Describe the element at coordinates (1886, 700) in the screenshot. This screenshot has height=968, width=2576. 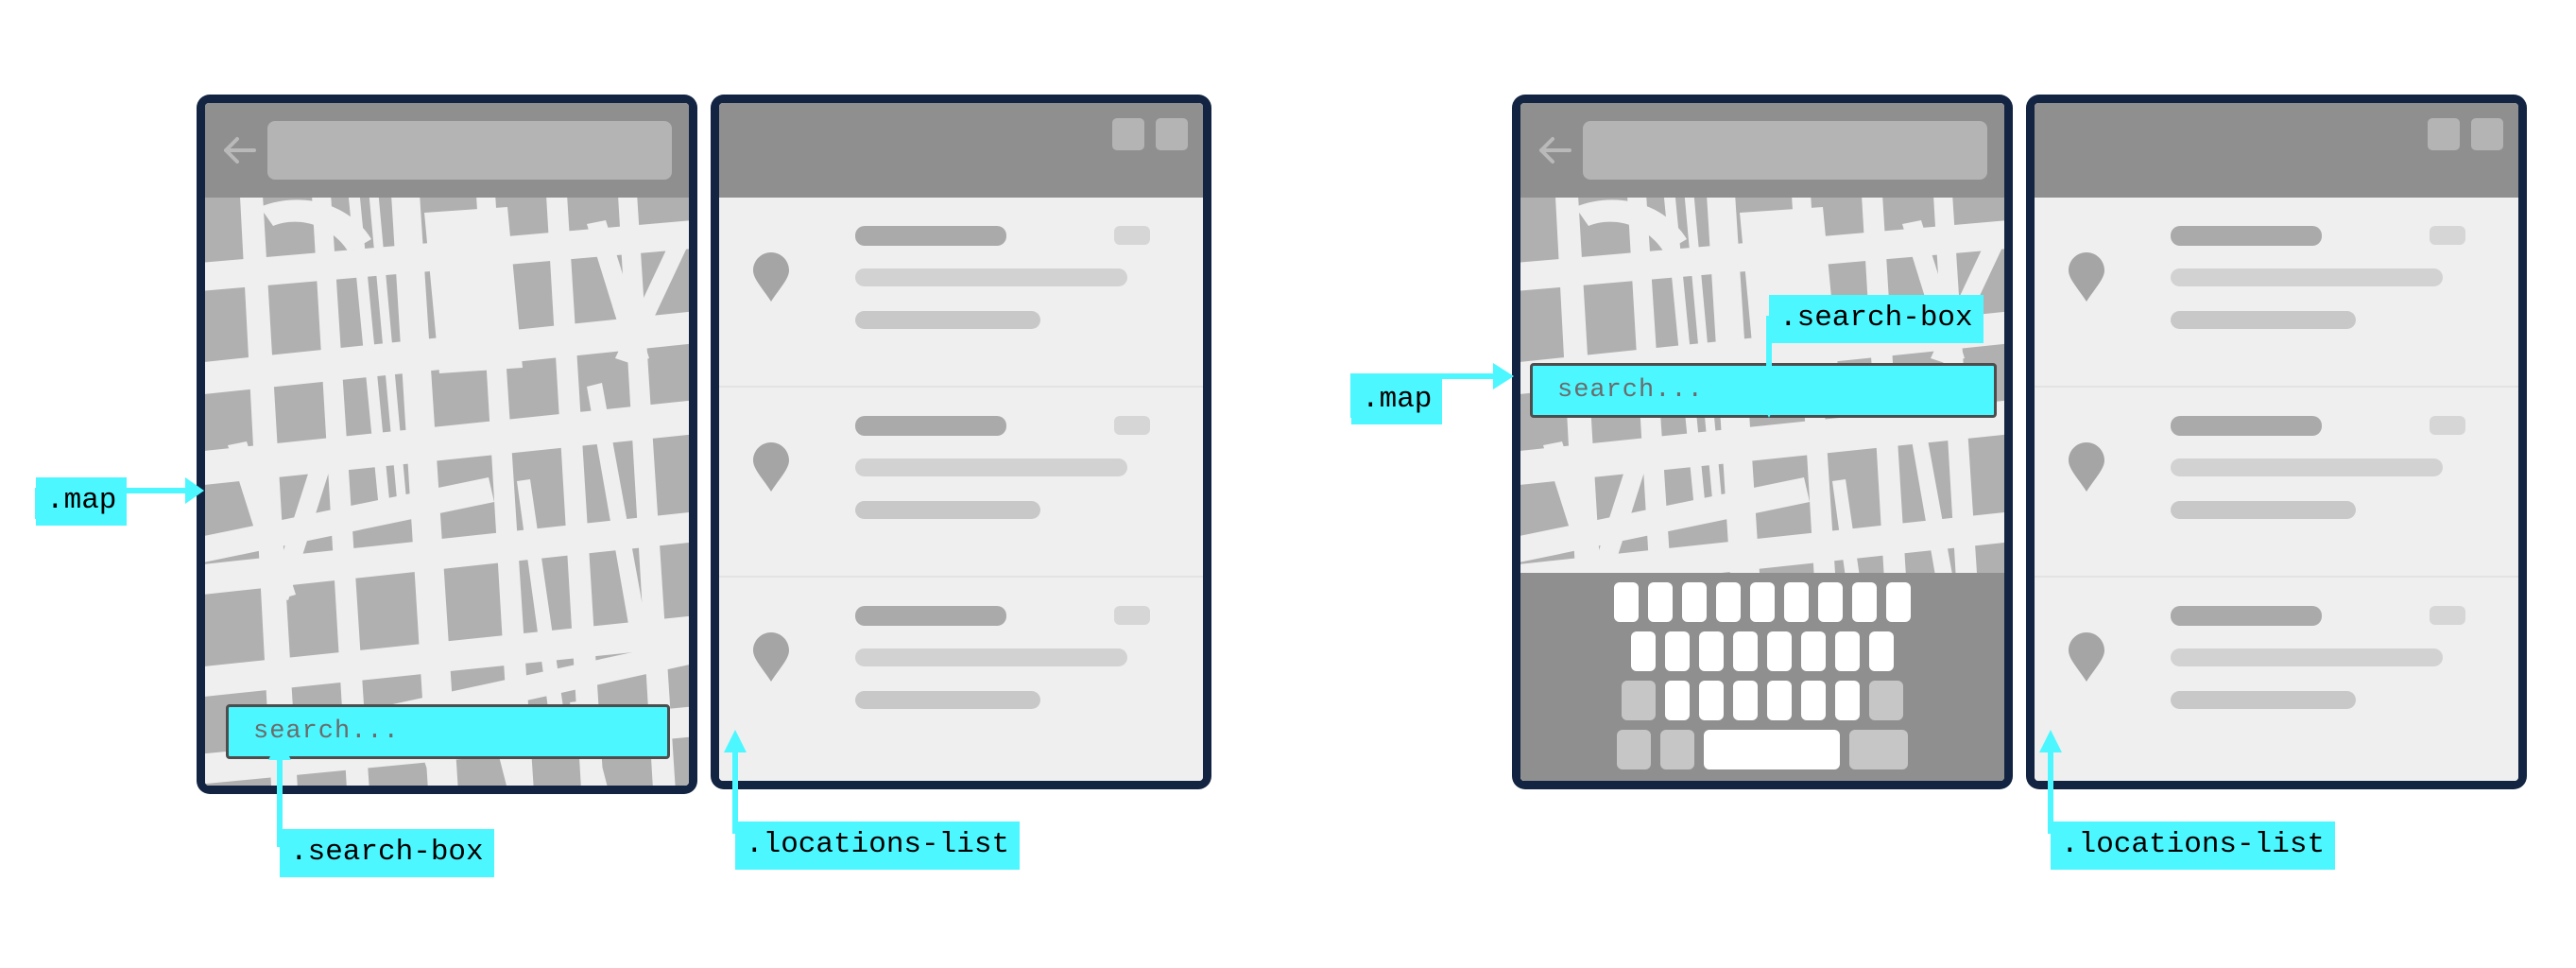
I see `keyboard-backspace-key` at that location.